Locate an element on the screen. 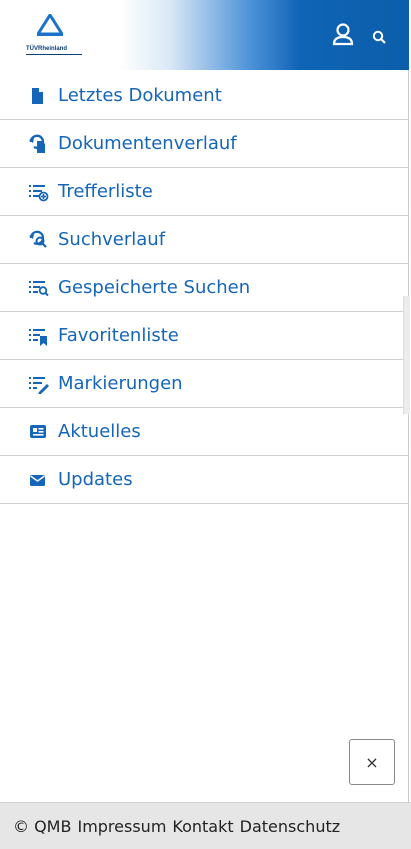 This screenshot has height=849, width=411. saved-searches-icon is located at coordinates (39, 288).